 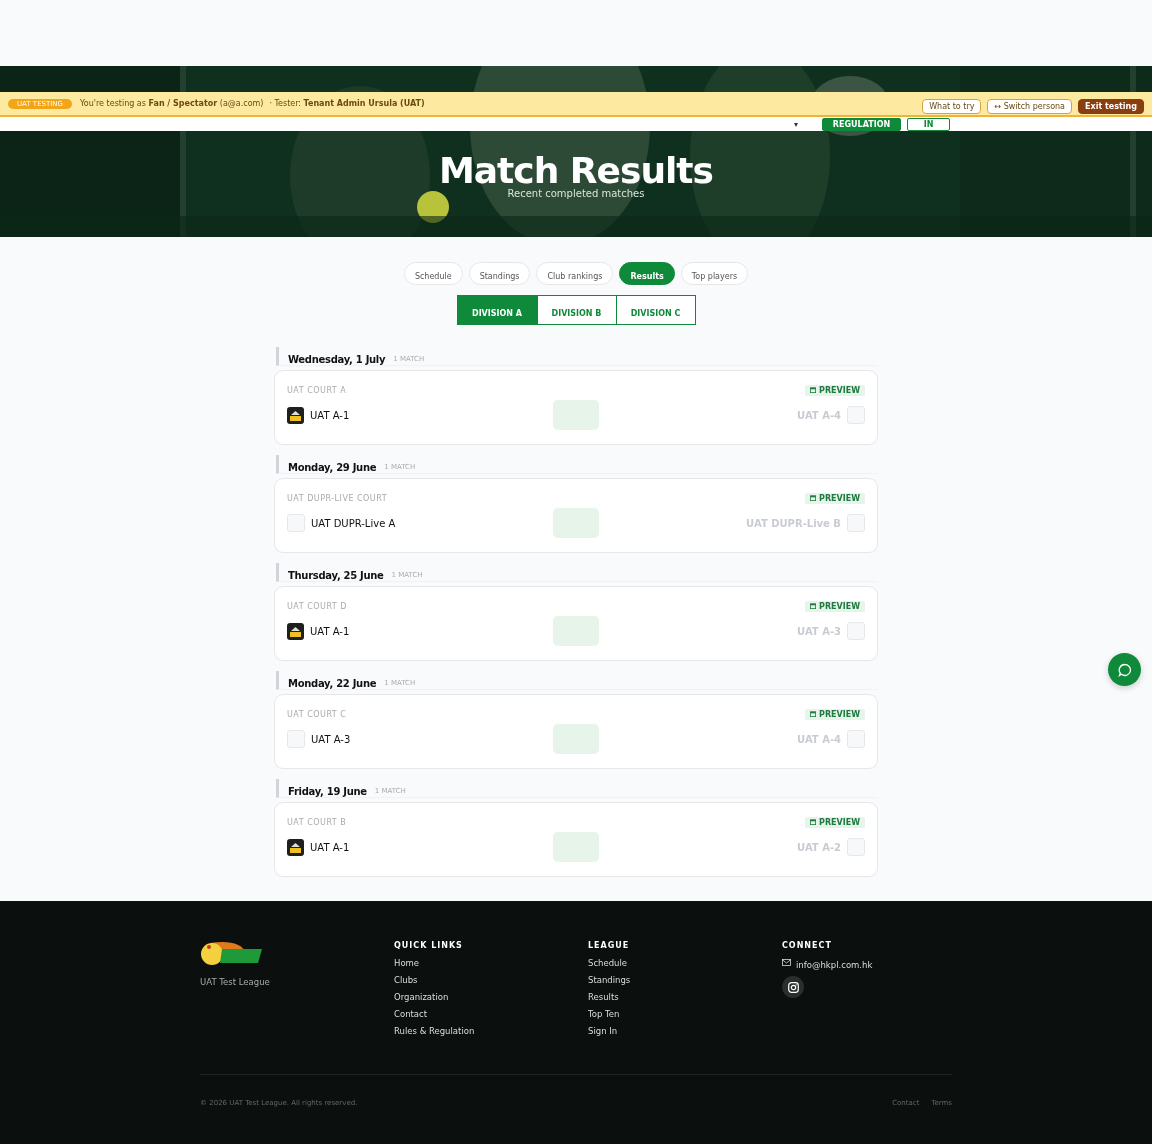 I want to click on caret-icon: ▾, so click(x=796, y=124).